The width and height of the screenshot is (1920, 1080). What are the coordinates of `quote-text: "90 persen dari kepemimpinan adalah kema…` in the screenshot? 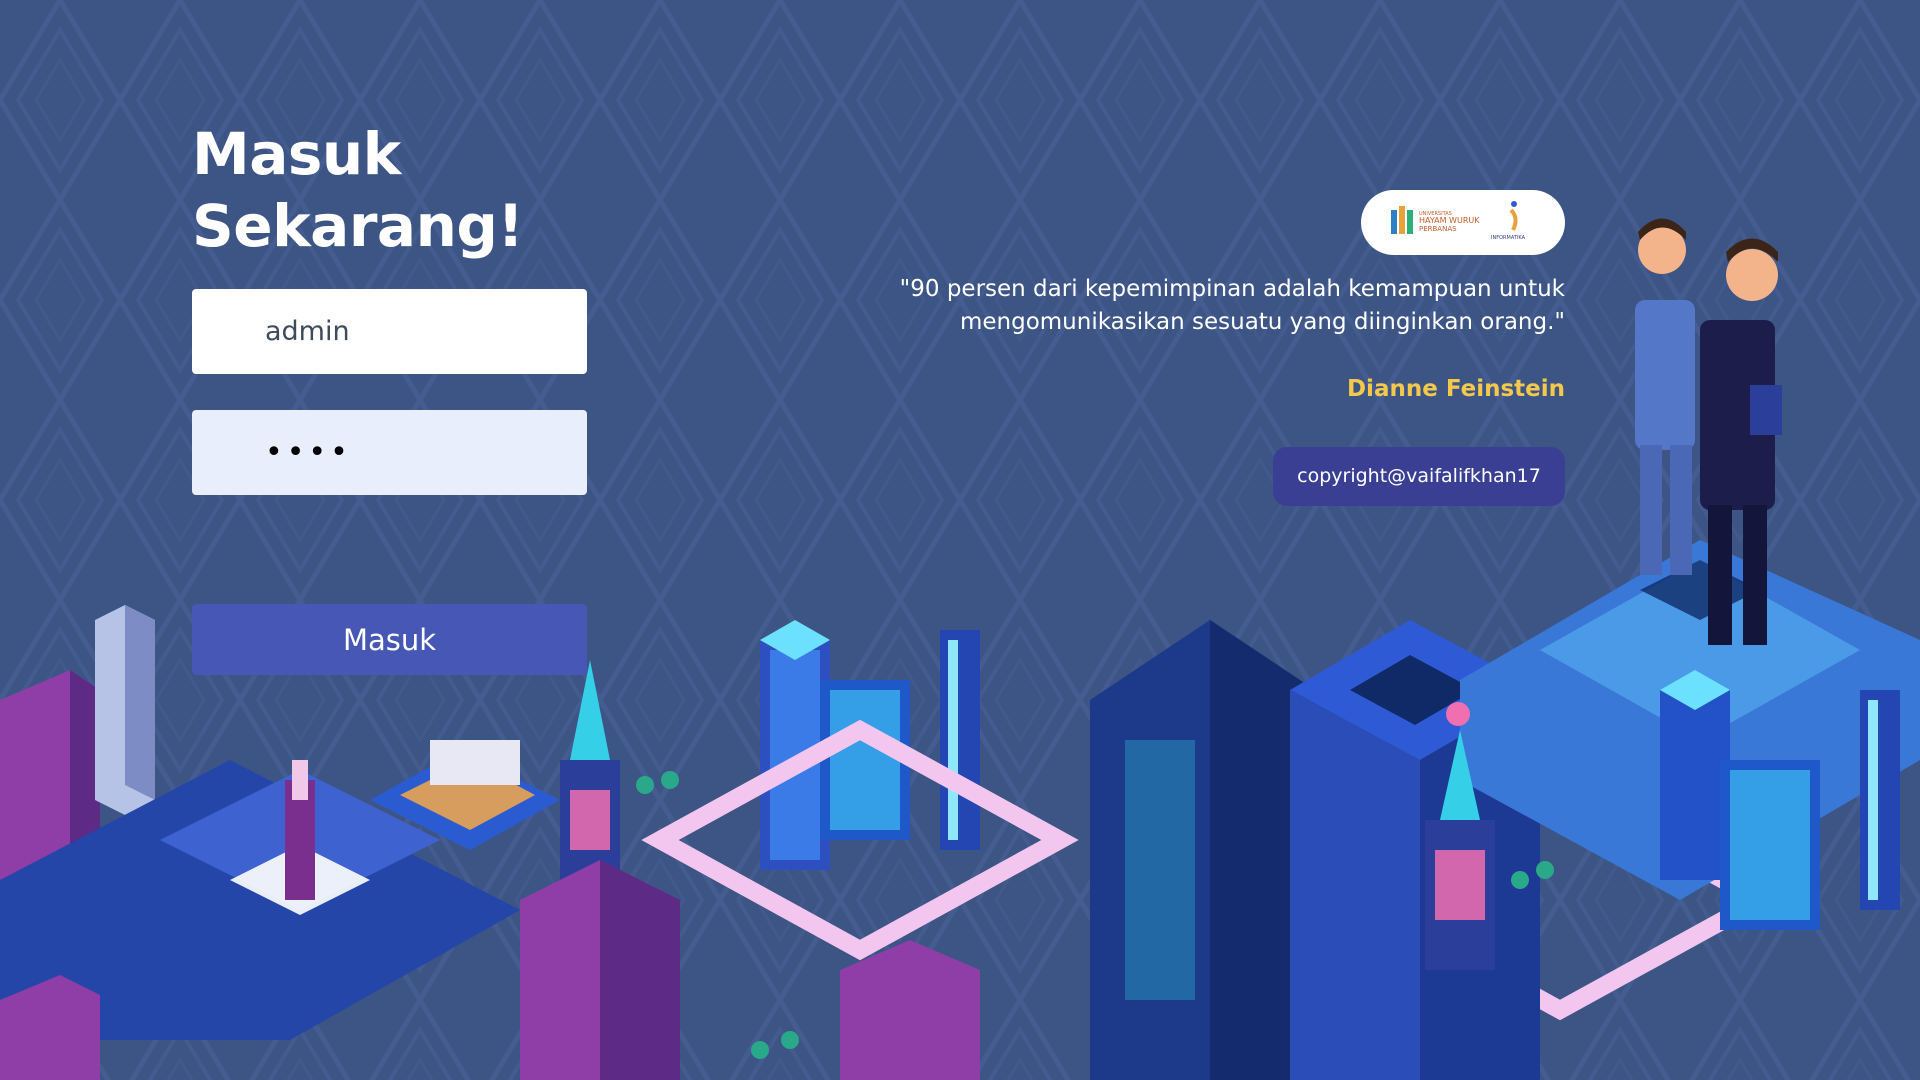 It's located at (1232, 305).